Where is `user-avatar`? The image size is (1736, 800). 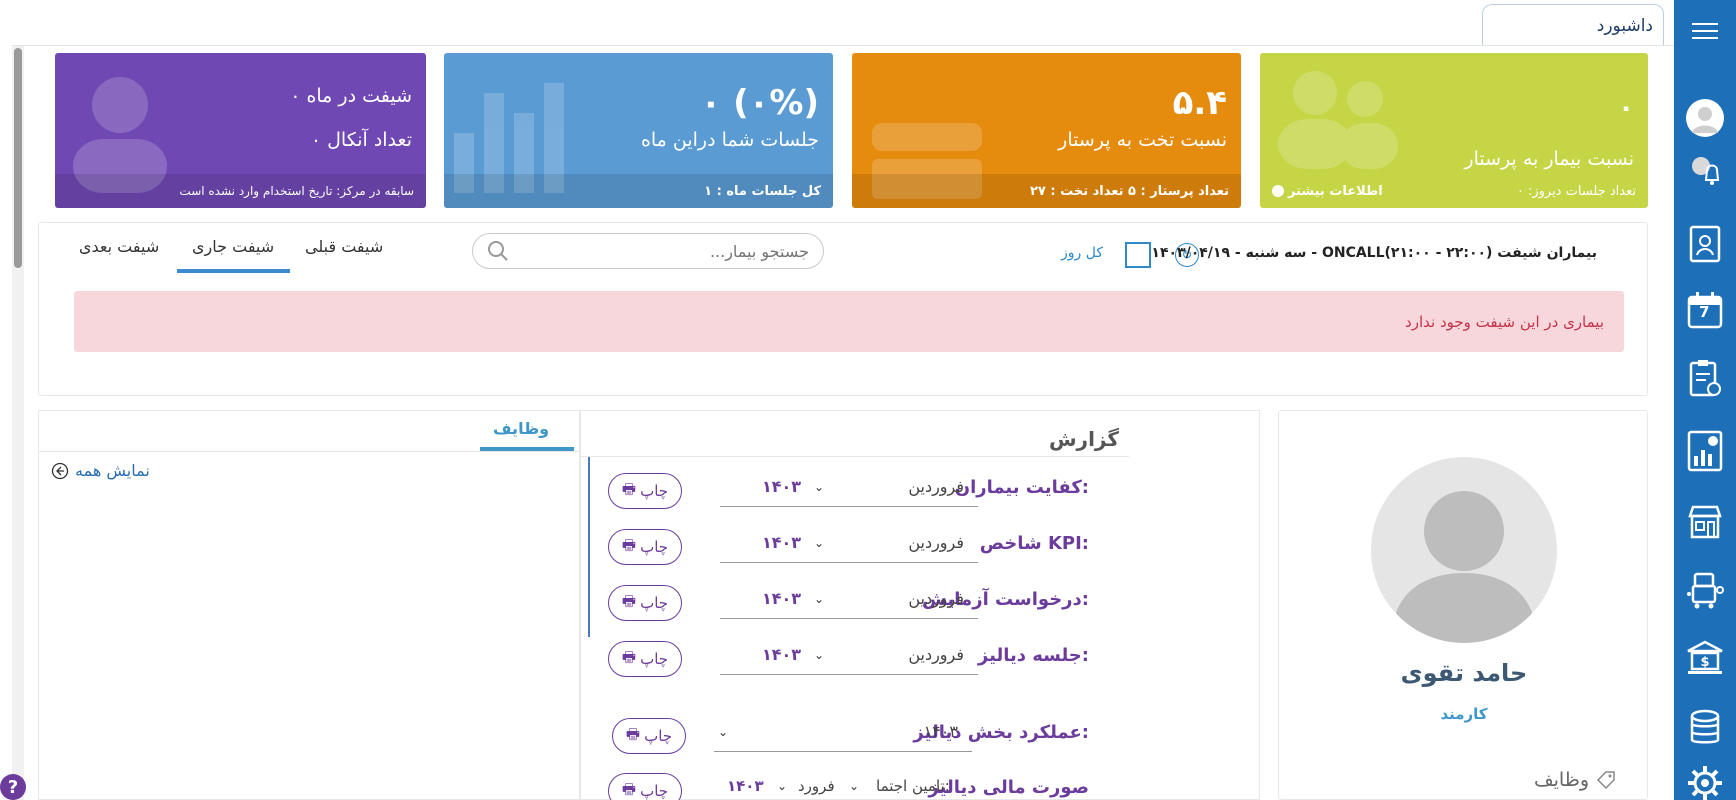
user-avatar is located at coordinates (1705, 118).